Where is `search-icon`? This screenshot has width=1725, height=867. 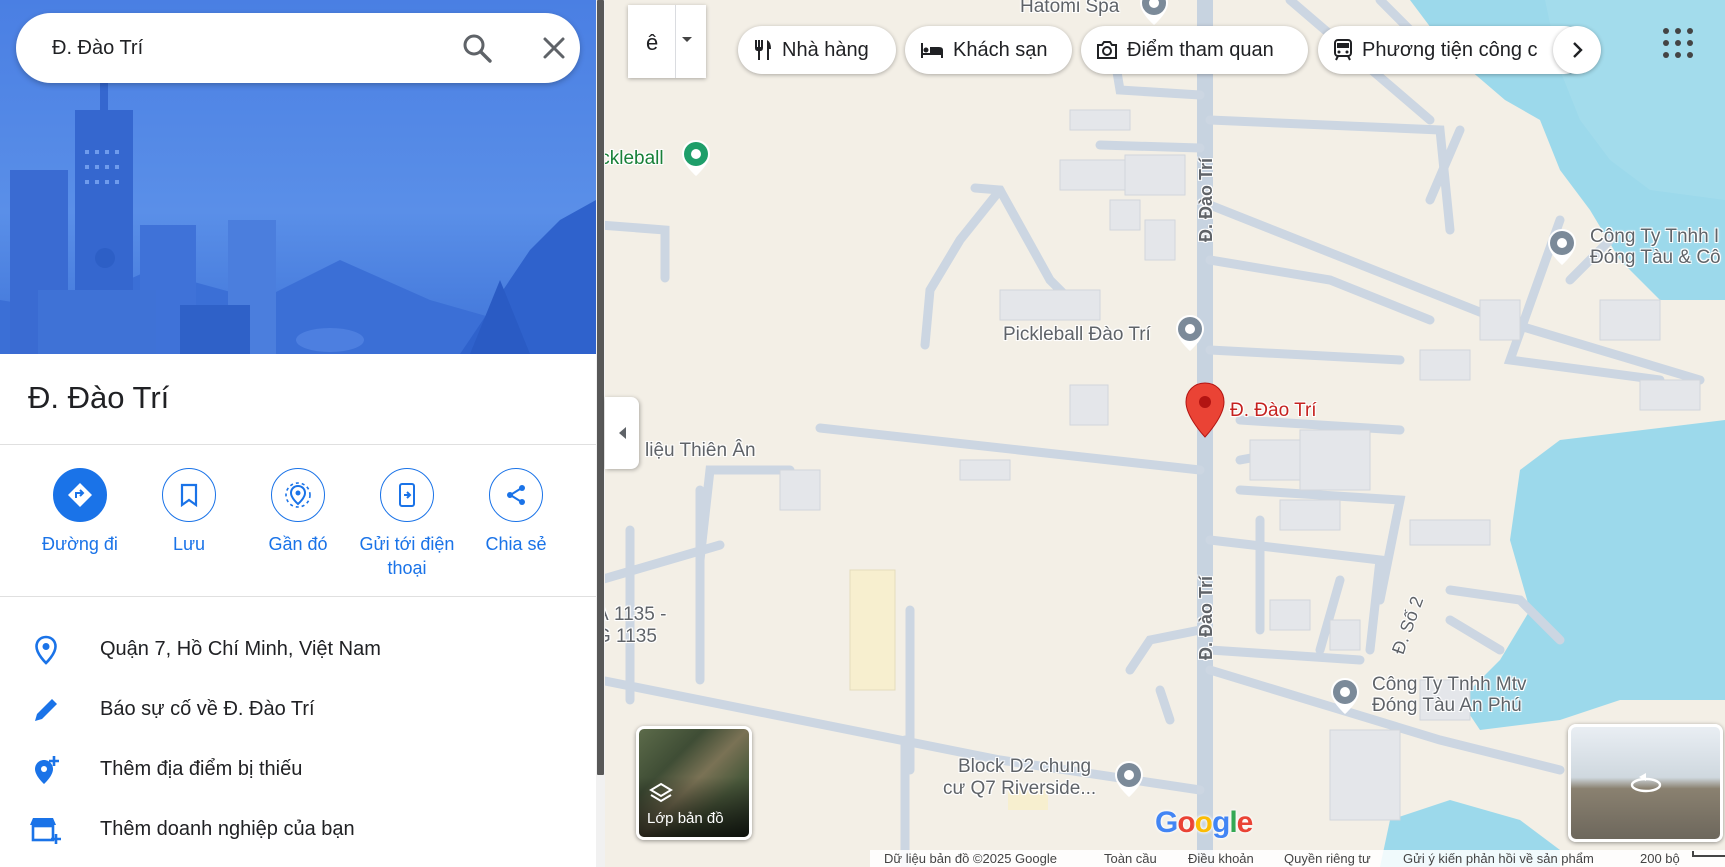 search-icon is located at coordinates (477, 48).